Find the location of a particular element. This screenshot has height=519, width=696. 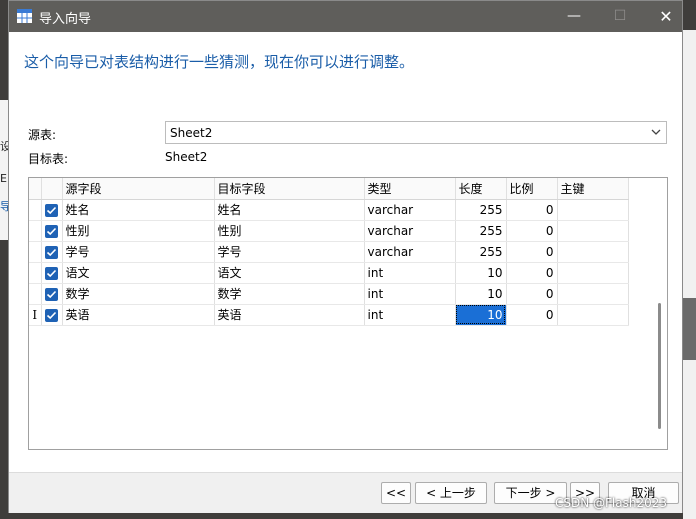

table-row: 性别 性别 varchar 255 0 is located at coordinates (329, 231).